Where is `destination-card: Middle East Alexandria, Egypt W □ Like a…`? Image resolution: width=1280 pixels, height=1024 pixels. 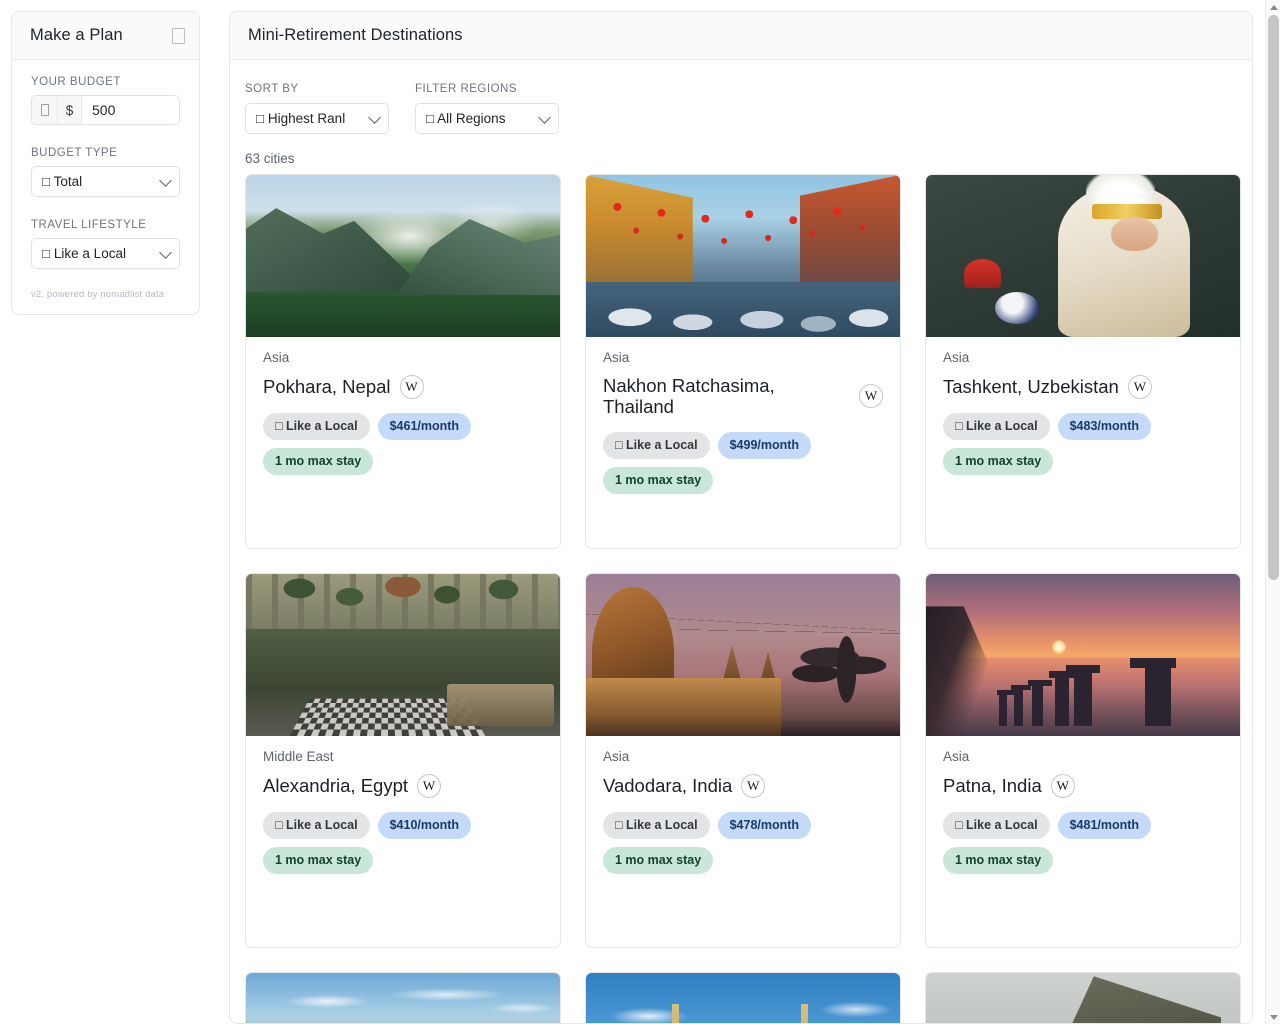
destination-card: Middle East Alexandria, Egypt W □ Like a… is located at coordinates (403, 760).